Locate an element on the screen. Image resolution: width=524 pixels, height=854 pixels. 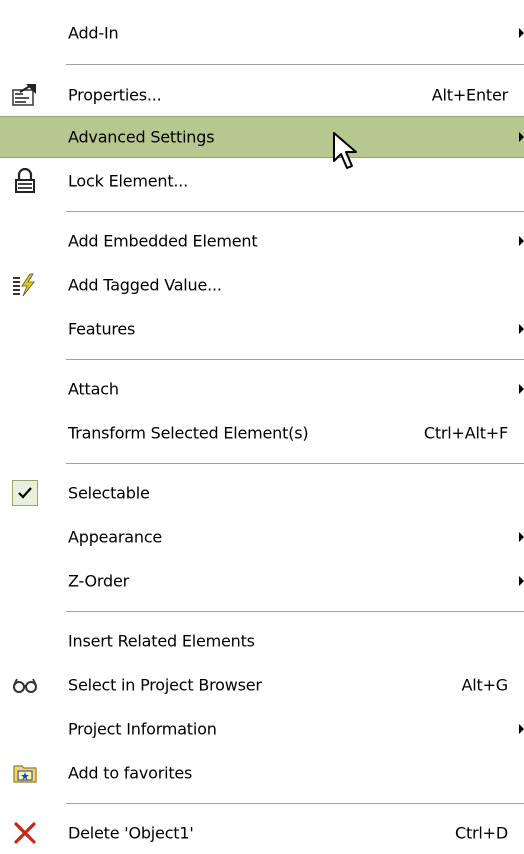
delete-icon is located at coordinates (25, 833).